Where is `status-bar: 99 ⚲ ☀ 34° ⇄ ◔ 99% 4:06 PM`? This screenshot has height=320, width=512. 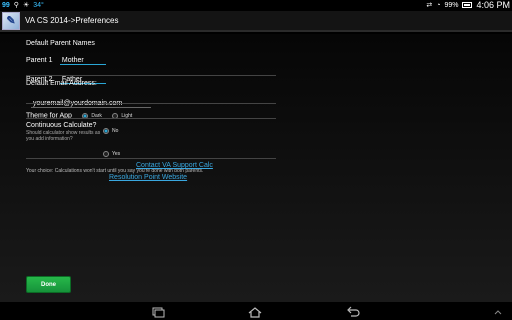 status-bar: 99 ⚲ ☀ 34° ⇄ ◔ 99% 4:06 PM is located at coordinates (256, 5).